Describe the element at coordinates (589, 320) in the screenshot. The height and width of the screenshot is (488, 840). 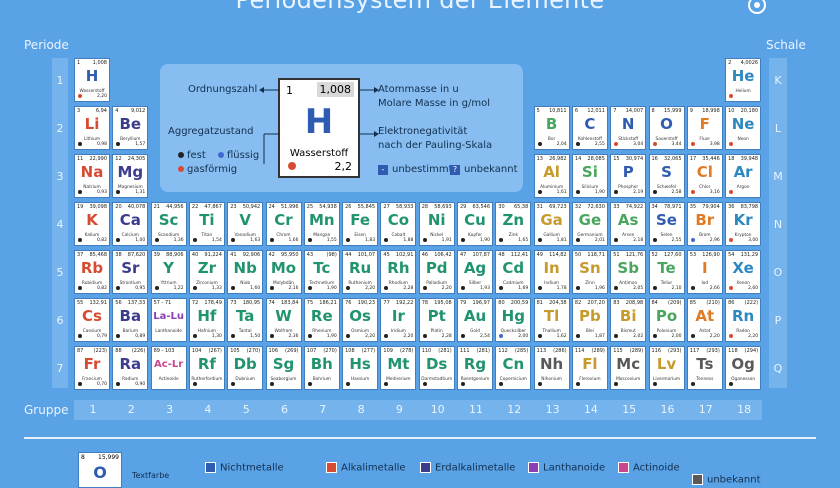
I see `element-cell-pb: 82 207,20 Pb Blei 1,87` at that location.